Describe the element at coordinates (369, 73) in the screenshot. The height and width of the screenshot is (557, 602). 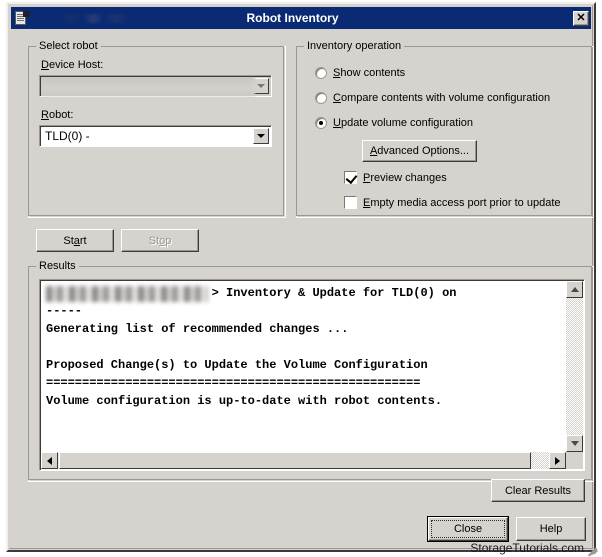
I see `radio-show-contents-label: Show contents` at that location.